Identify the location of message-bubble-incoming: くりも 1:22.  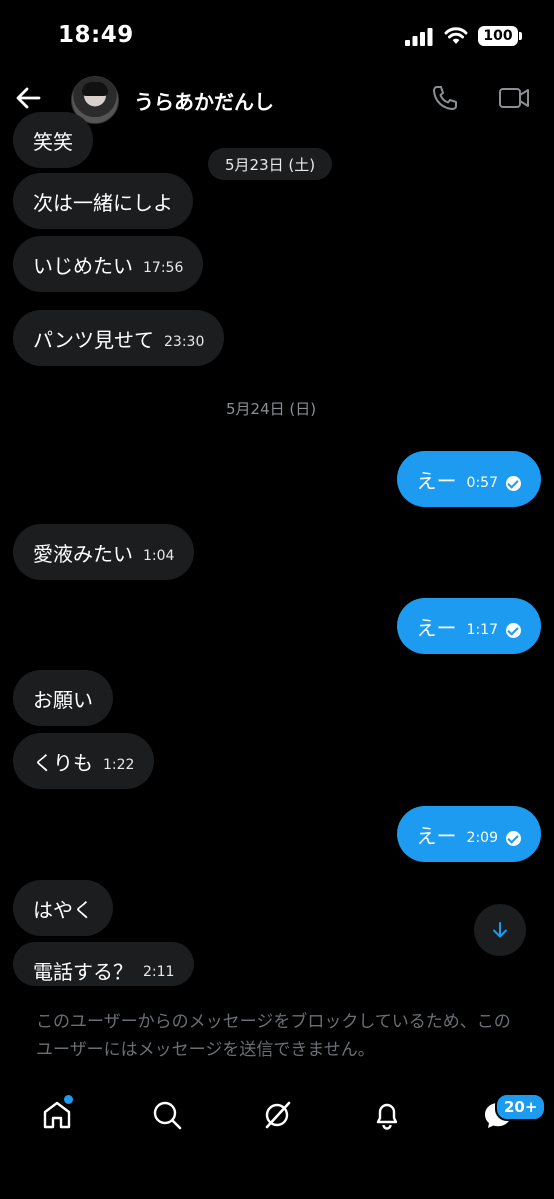
(84, 761).